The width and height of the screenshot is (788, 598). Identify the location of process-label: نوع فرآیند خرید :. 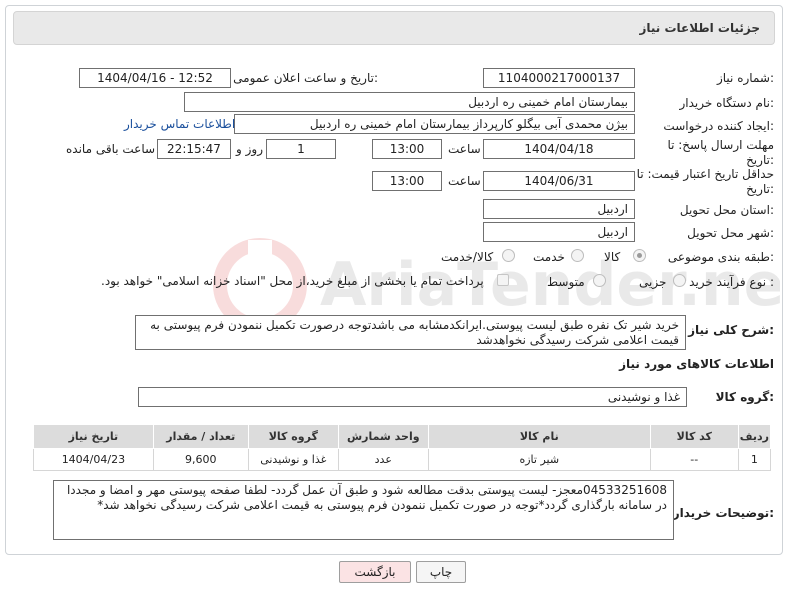
(731, 282).